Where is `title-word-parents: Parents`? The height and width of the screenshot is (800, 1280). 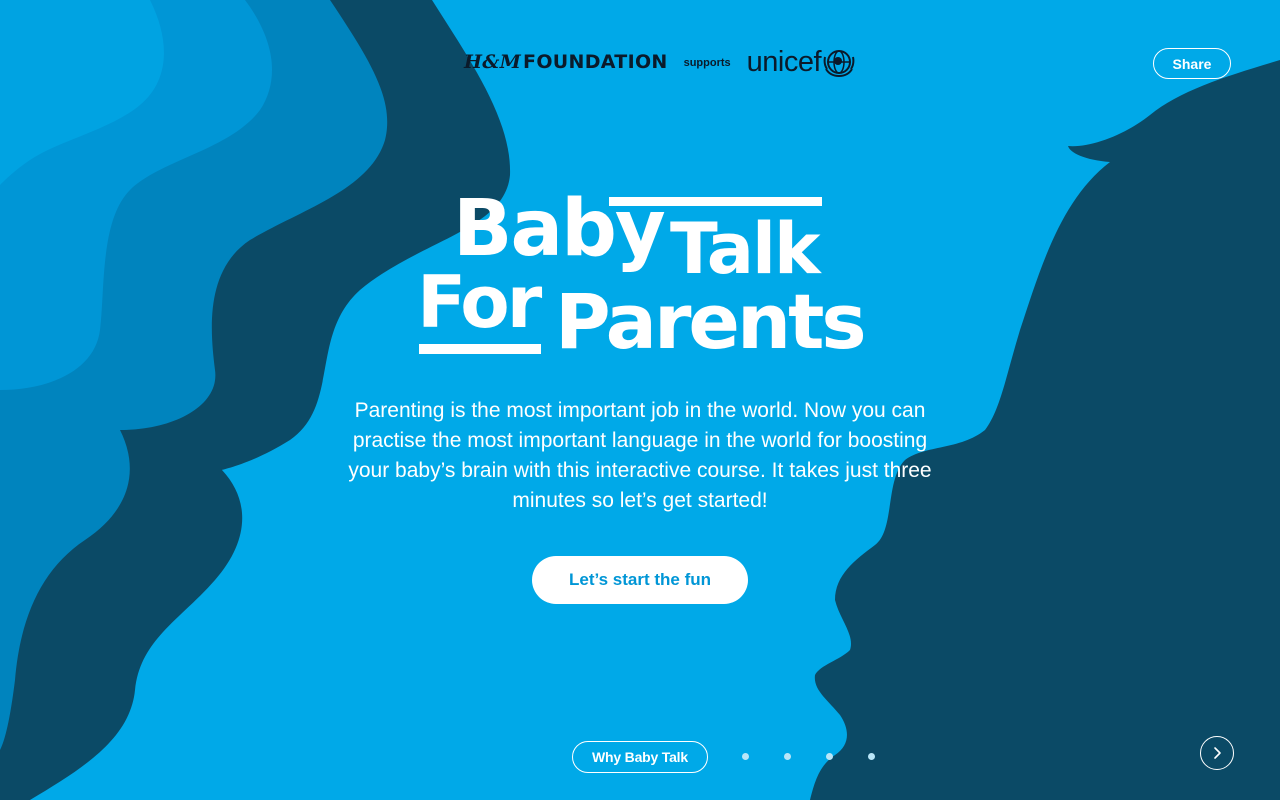 title-word-parents: Parents is located at coordinates (711, 321).